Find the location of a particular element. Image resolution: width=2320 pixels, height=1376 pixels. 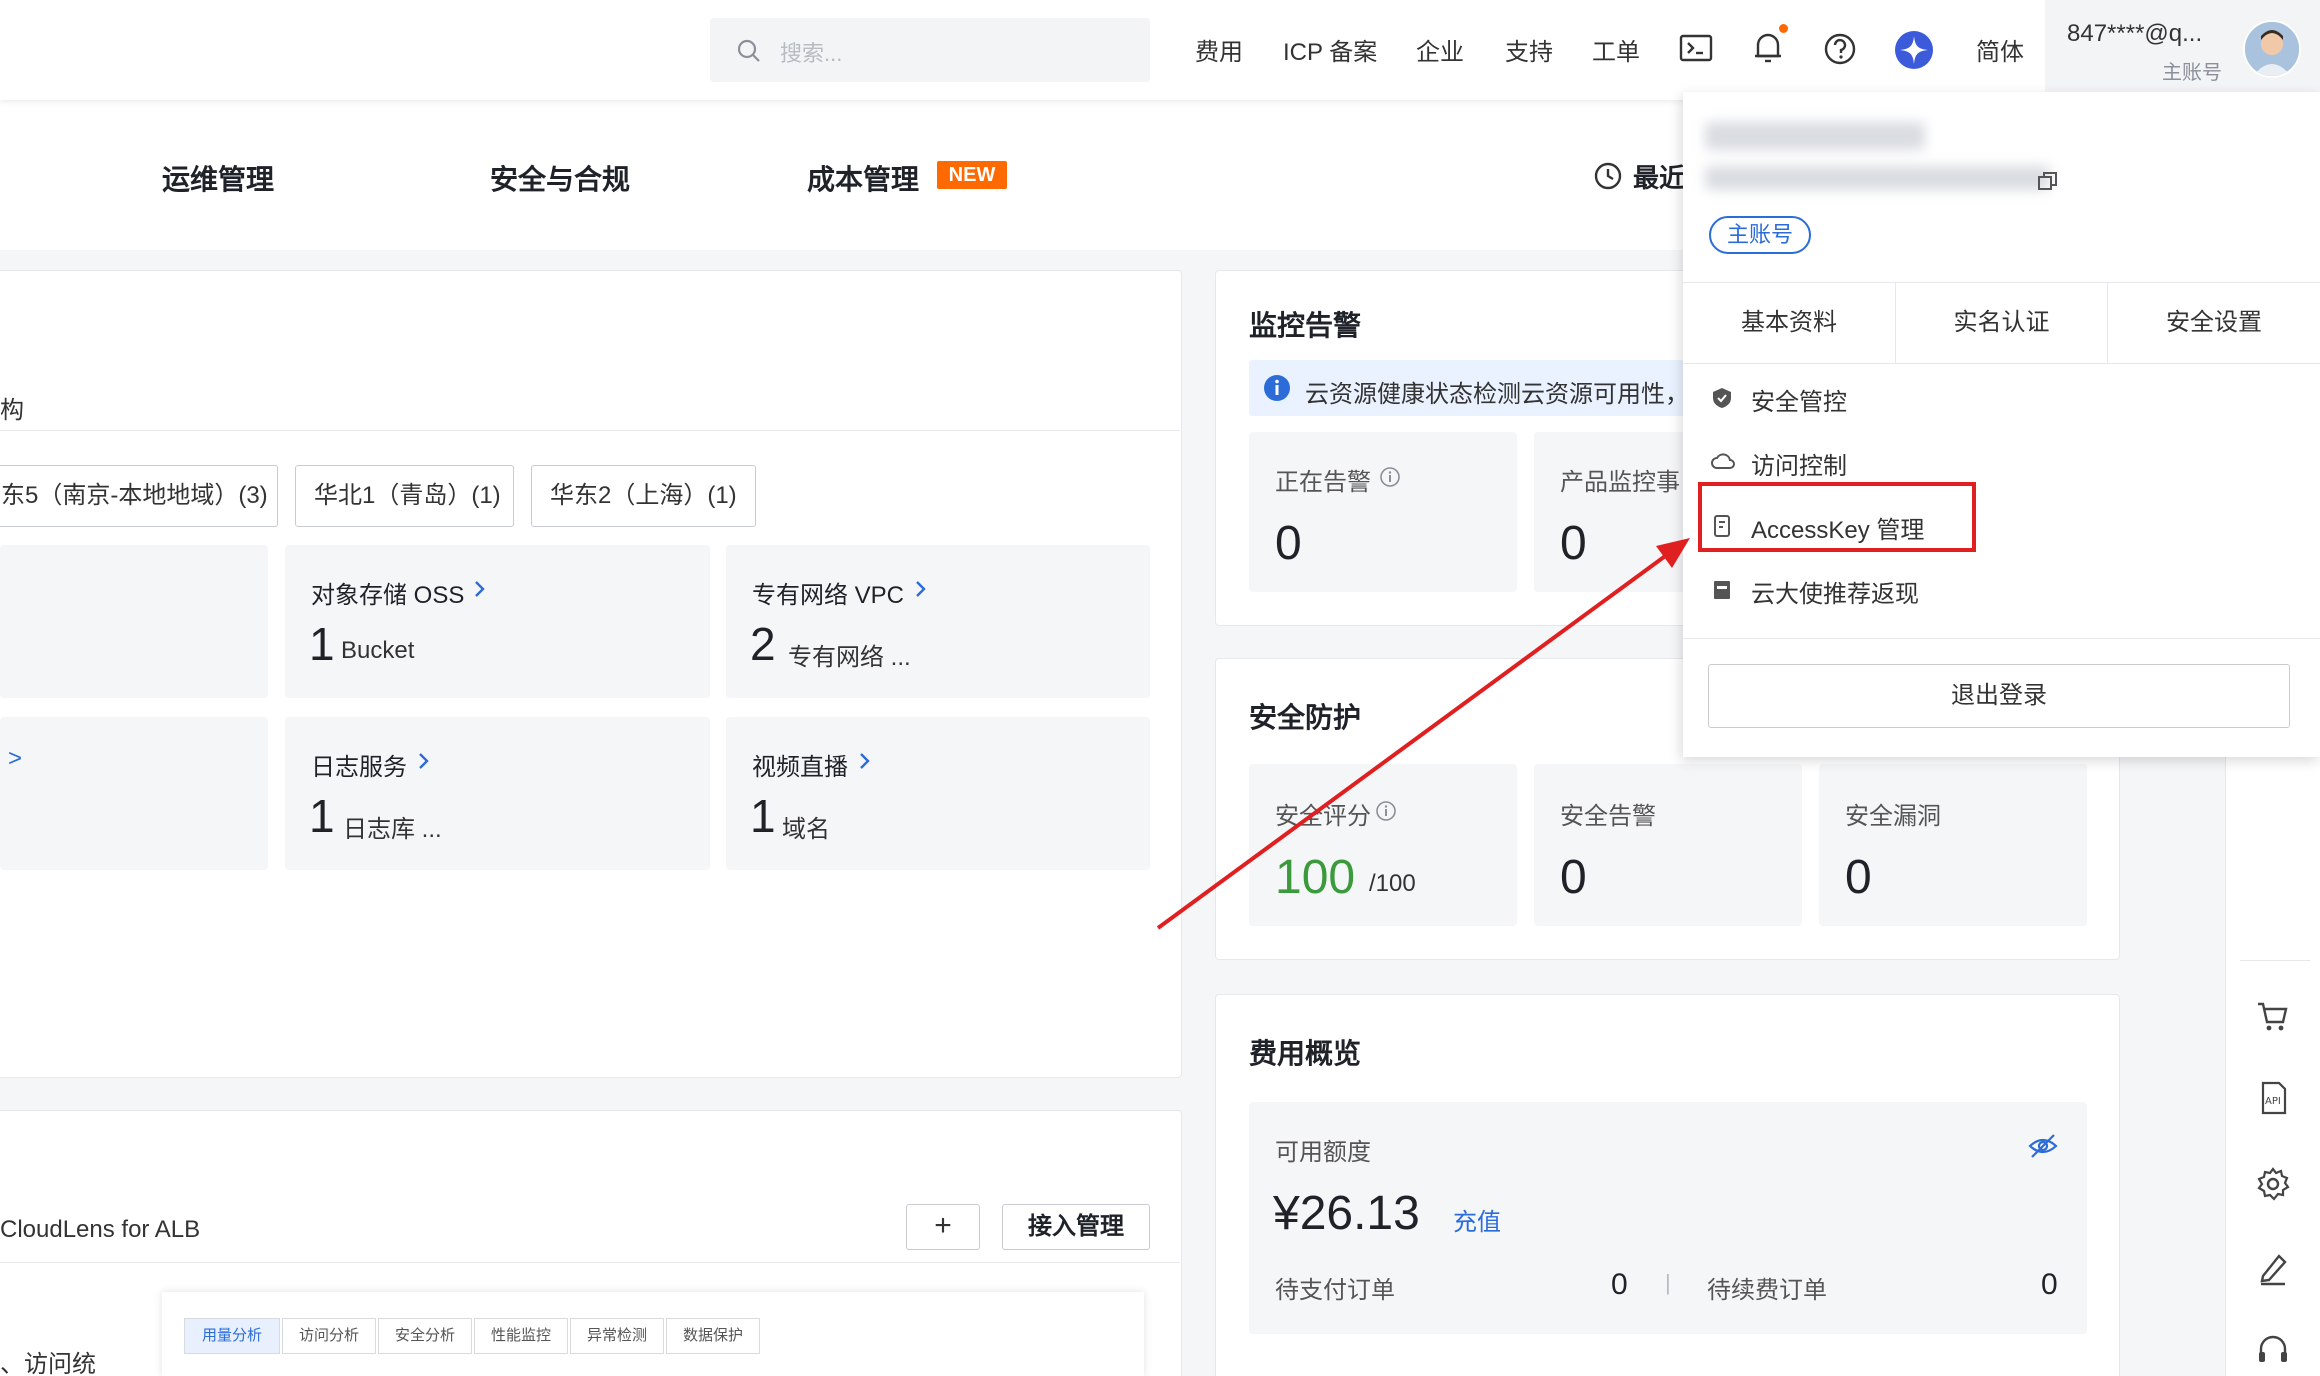

stat-label: 安全漏洞 is located at coordinates (1893, 816).